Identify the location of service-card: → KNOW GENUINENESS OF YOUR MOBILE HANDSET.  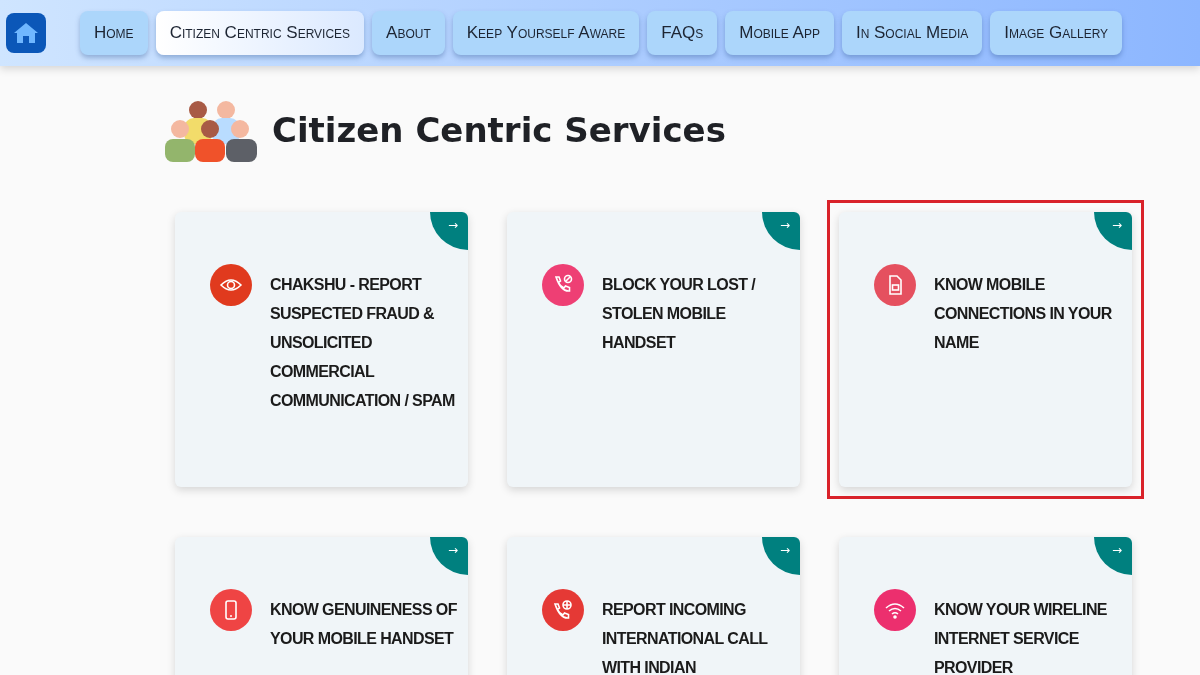
(321, 606).